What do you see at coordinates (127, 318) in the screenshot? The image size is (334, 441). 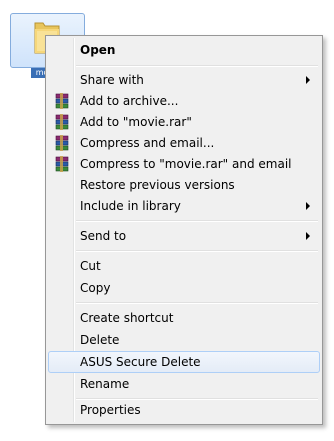 I see `menu-item-label: Create shortcut` at bounding box center [127, 318].